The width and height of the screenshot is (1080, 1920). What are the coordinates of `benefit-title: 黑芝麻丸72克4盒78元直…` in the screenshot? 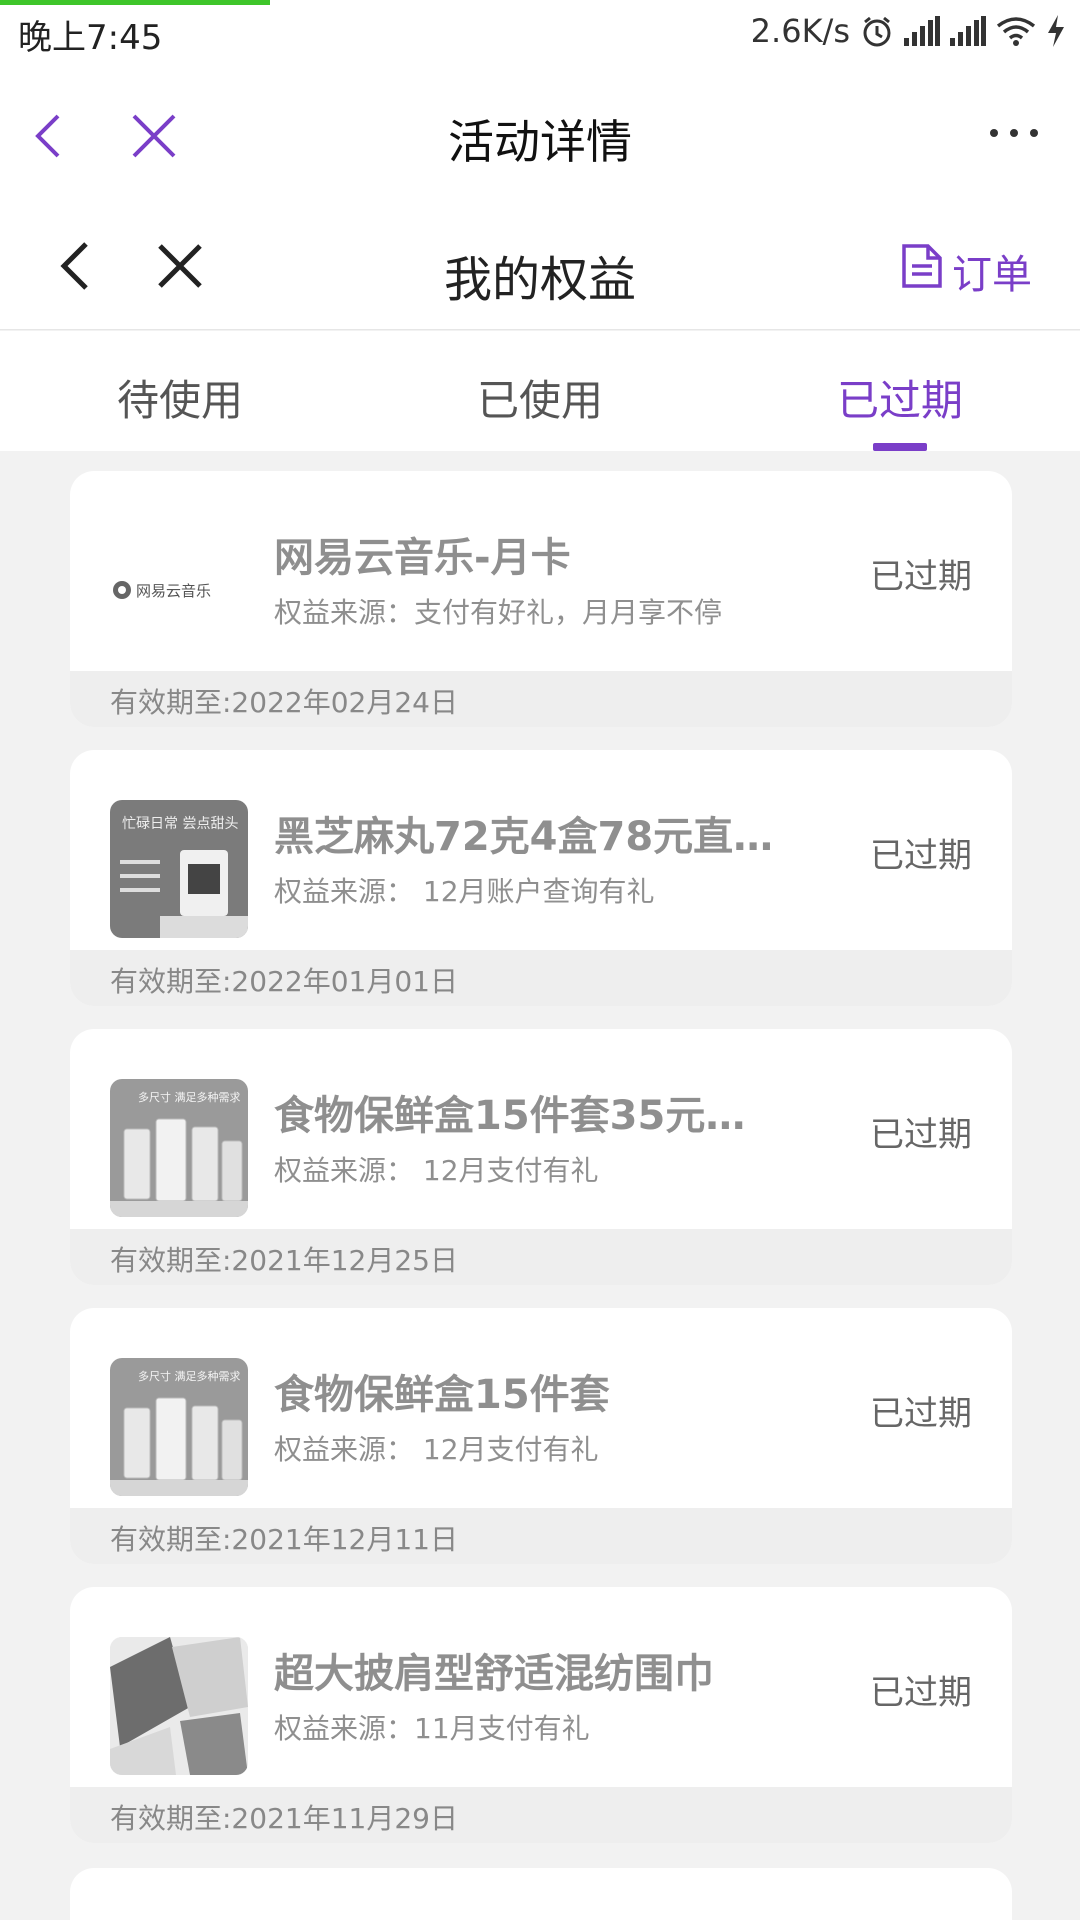 It's located at (524, 837).